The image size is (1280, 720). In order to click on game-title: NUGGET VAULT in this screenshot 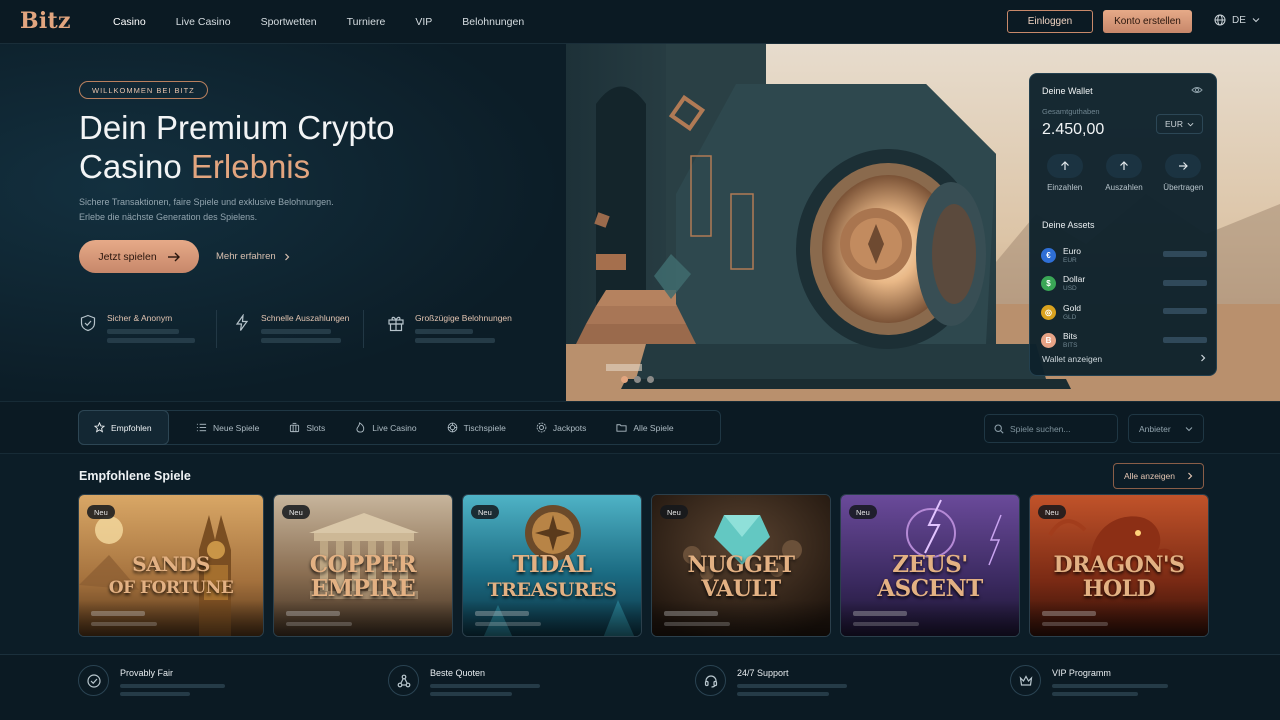, I will do `click(741, 577)`.